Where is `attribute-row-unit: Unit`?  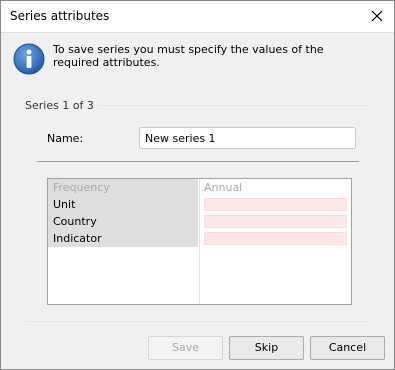 attribute-row-unit: Unit is located at coordinates (199, 204).